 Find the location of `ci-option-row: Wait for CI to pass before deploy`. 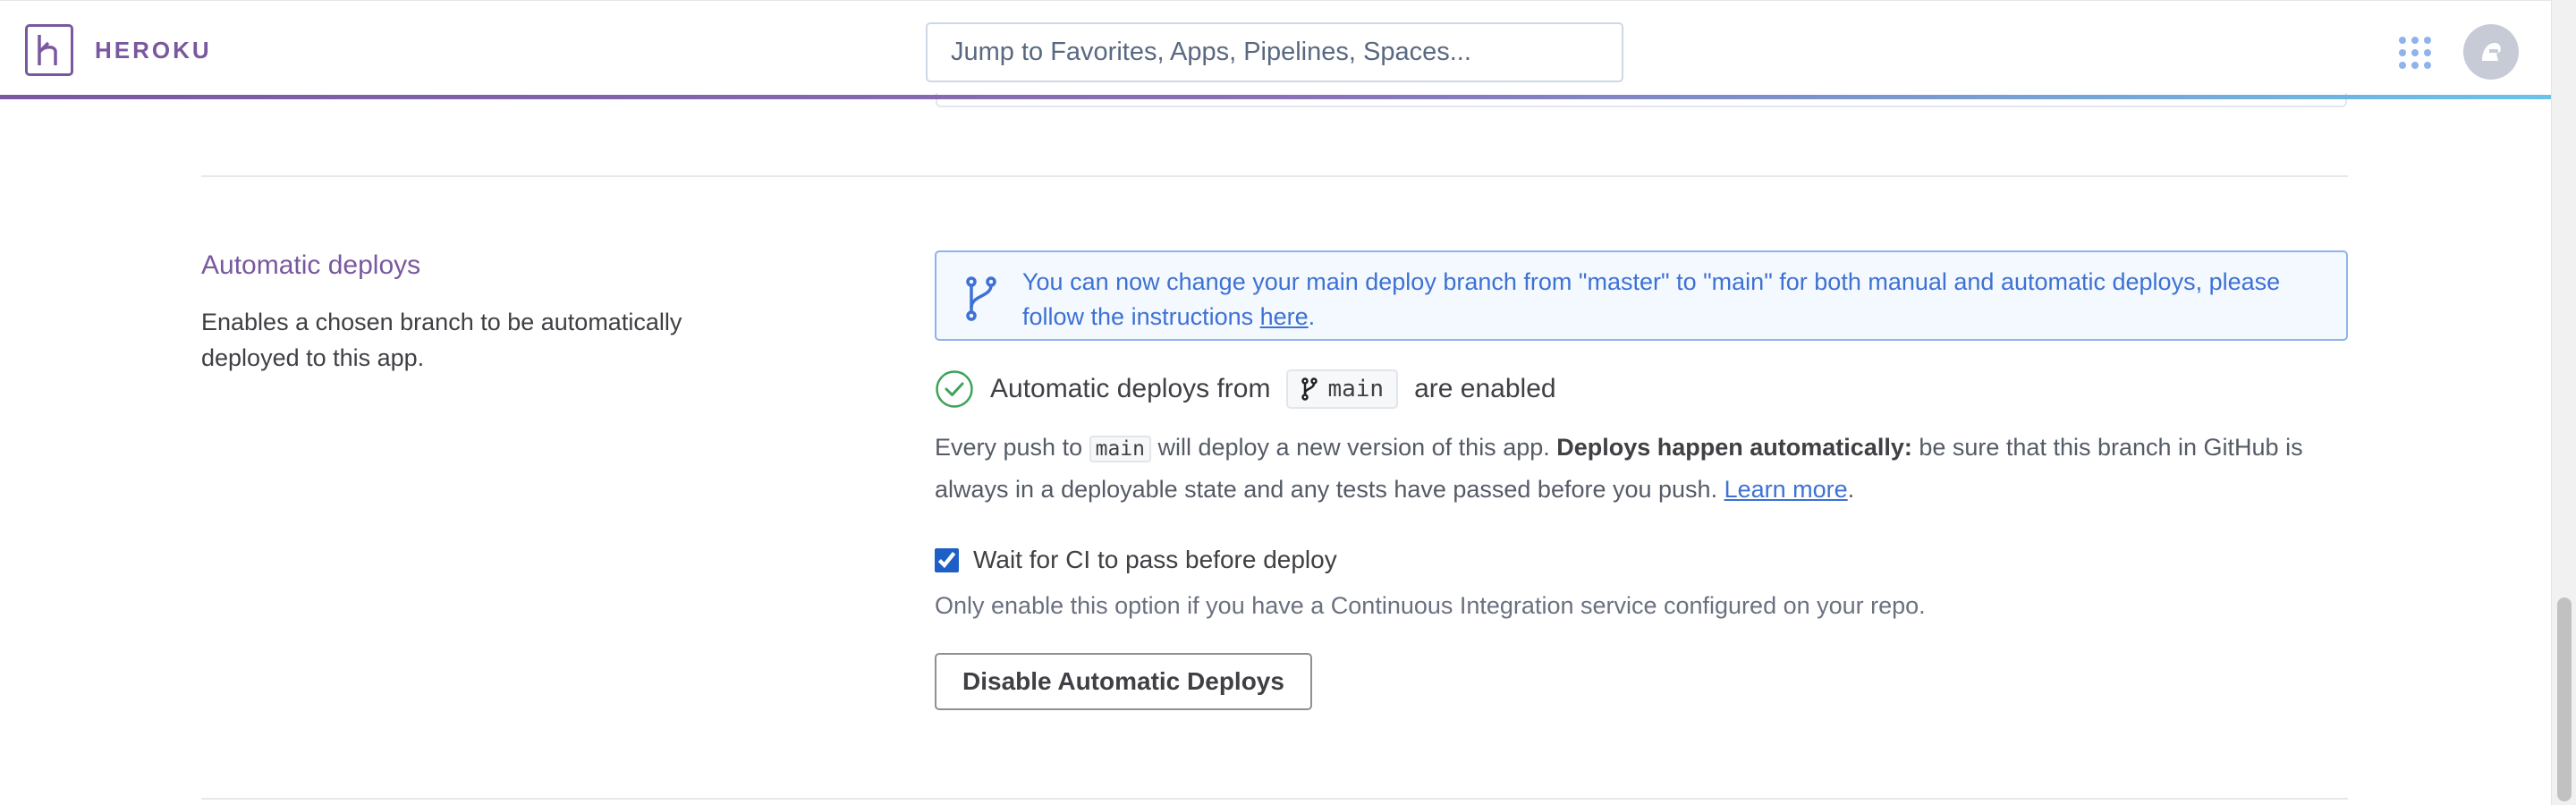

ci-option-row: Wait for CI to pass before deploy is located at coordinates (1136, 560).